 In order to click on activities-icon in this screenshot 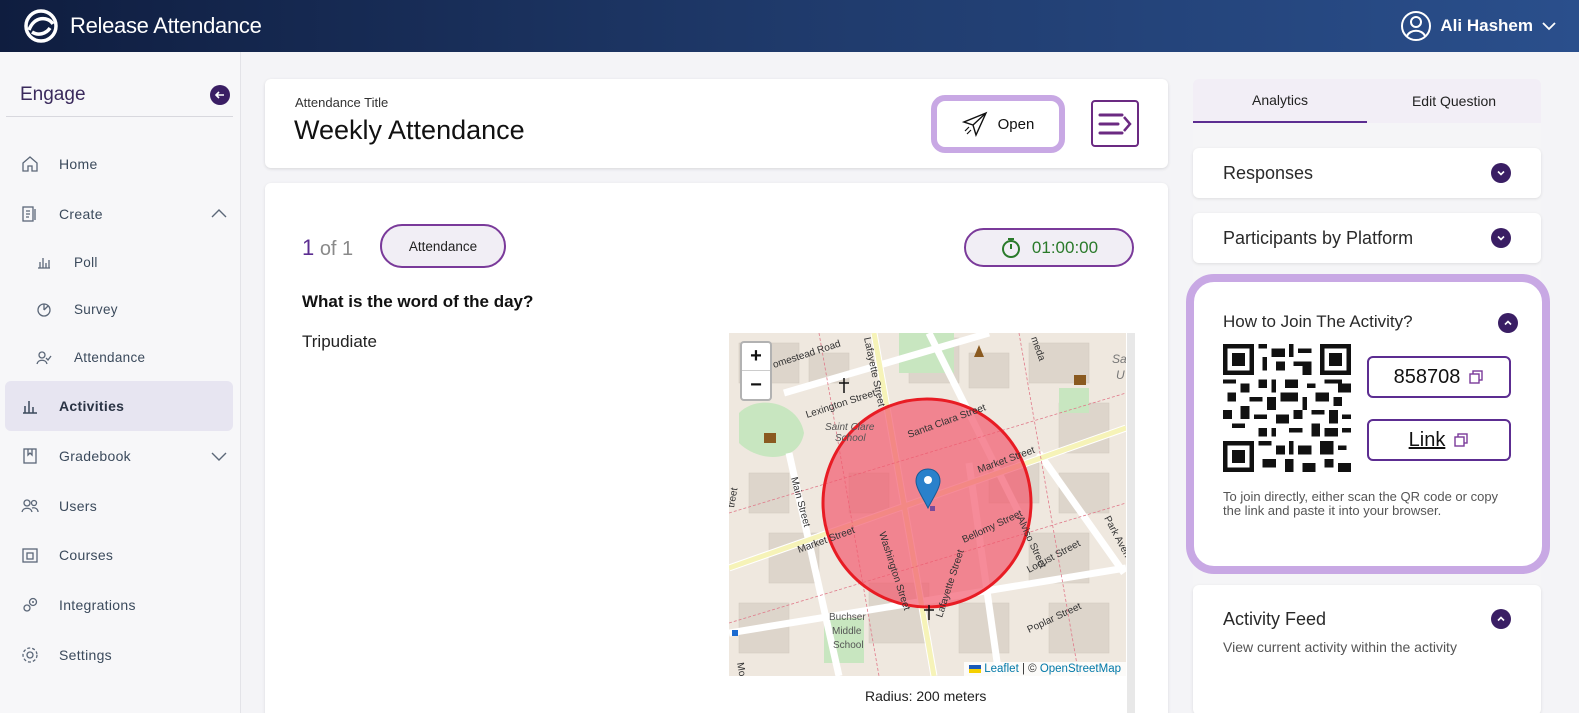, I will do `click(30, 408)`.